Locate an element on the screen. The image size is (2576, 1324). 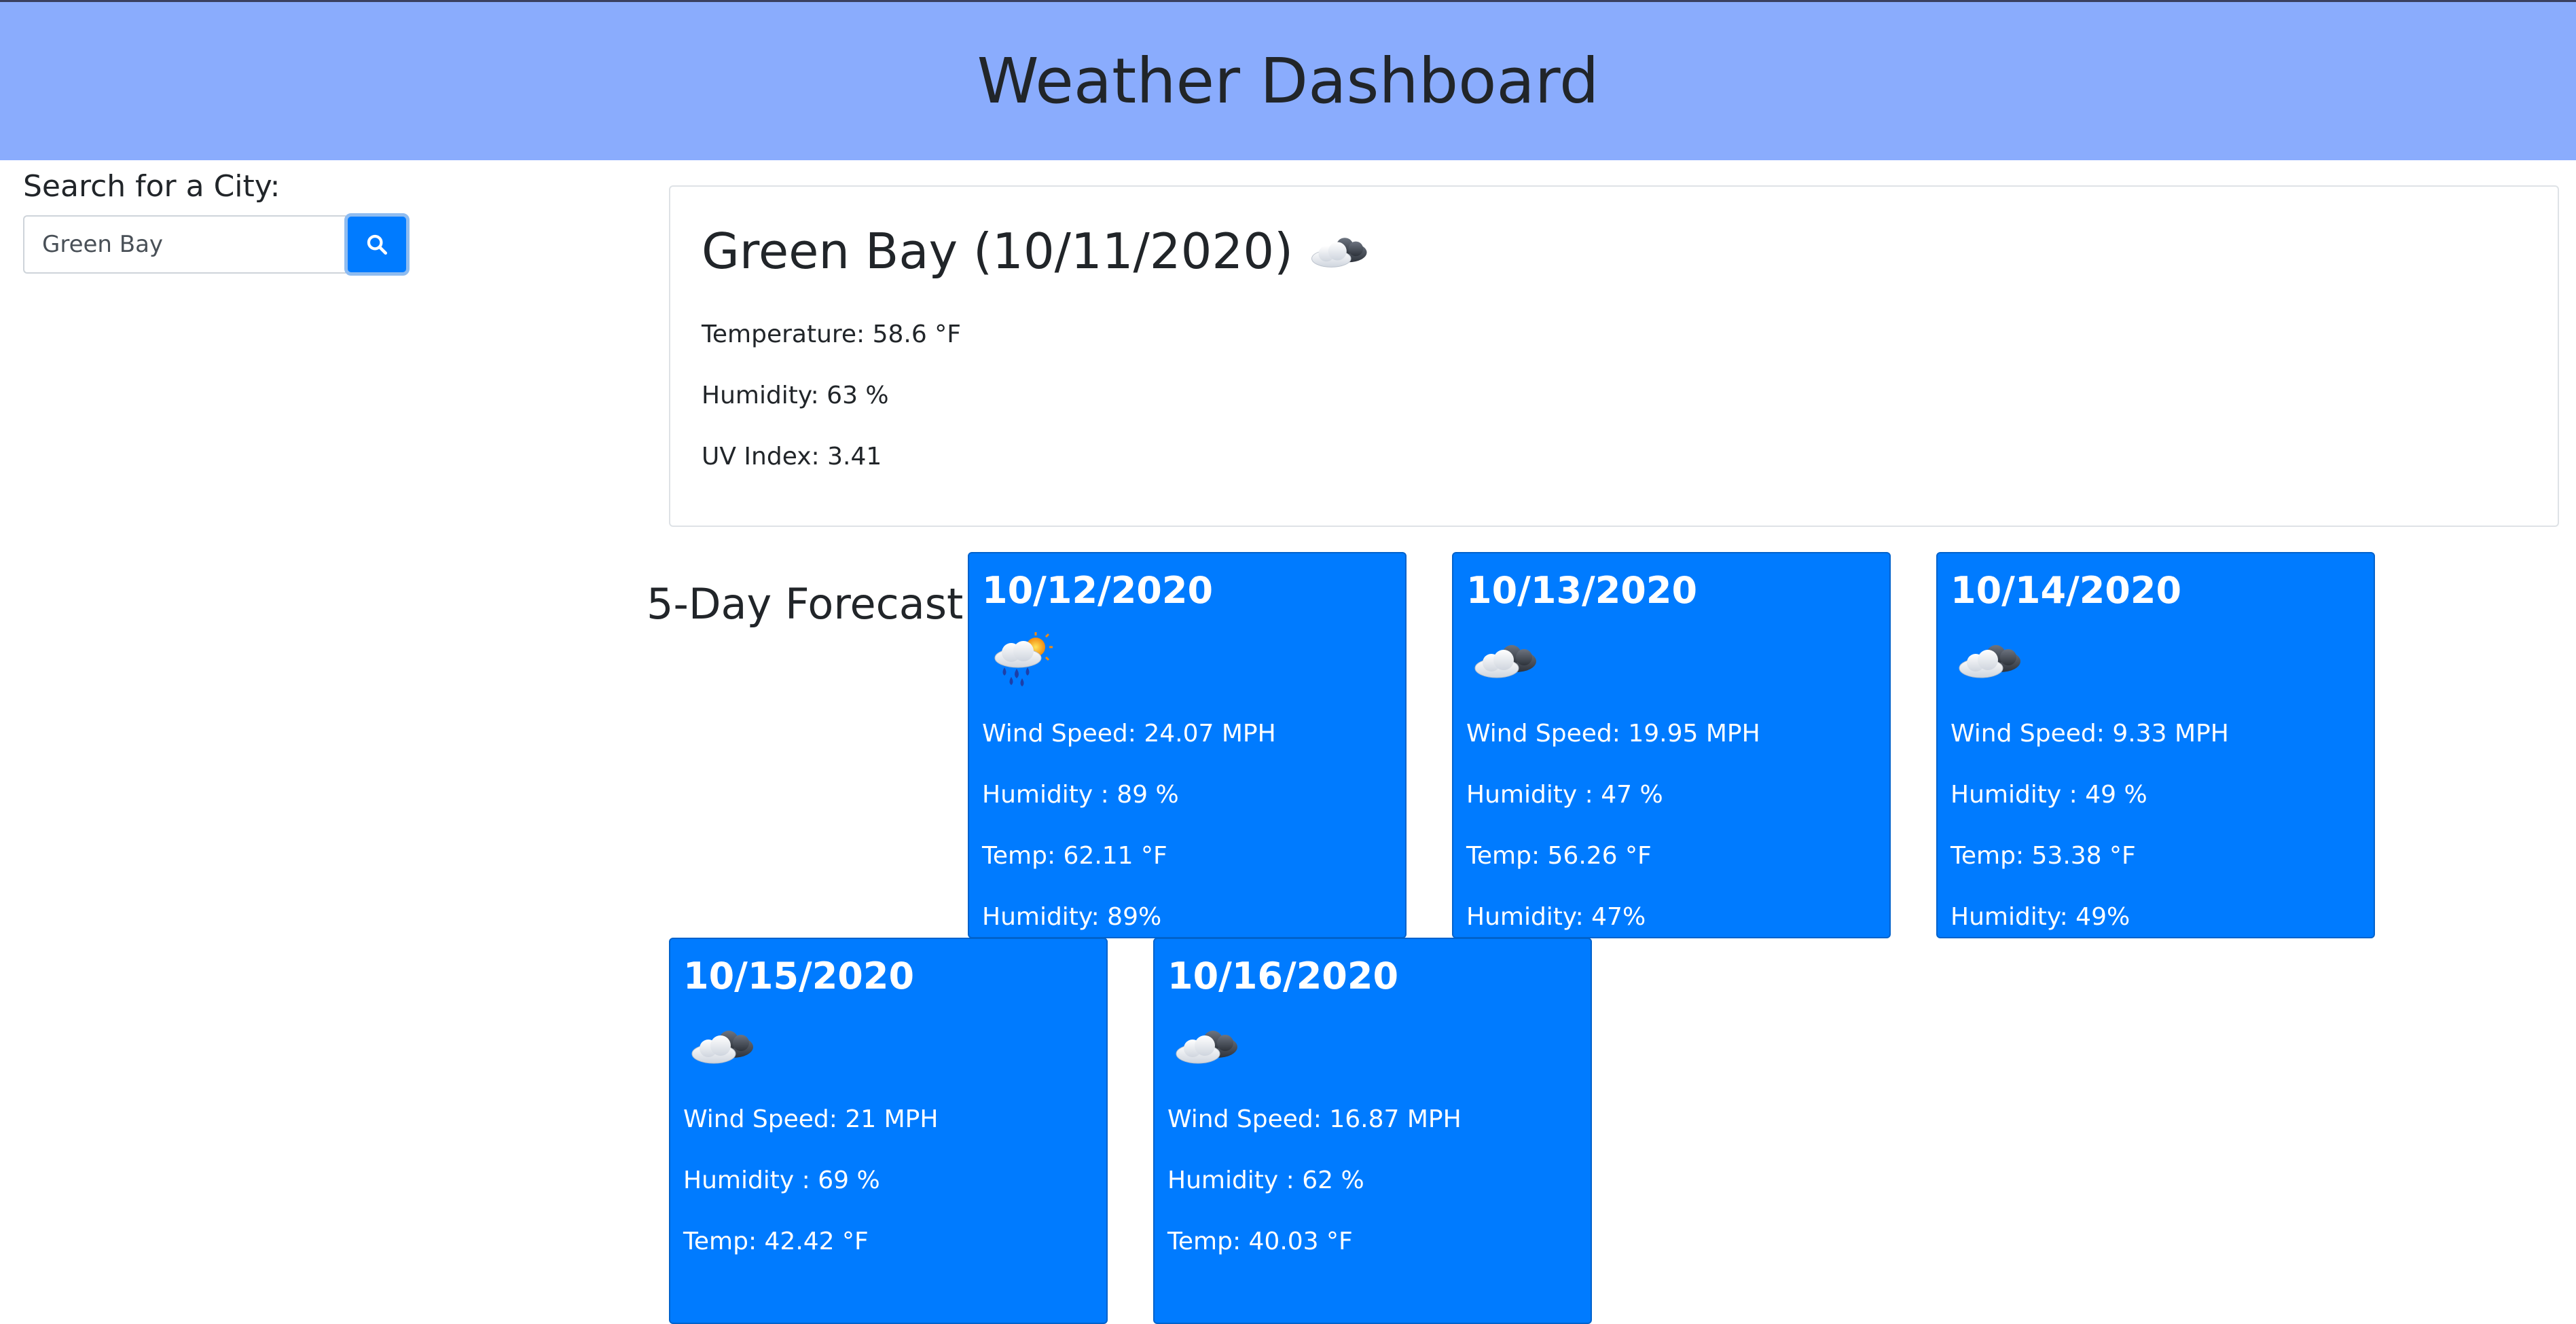
forecast-temp: Temp: 40.03 °F is located at coordinates (1260, 1241).